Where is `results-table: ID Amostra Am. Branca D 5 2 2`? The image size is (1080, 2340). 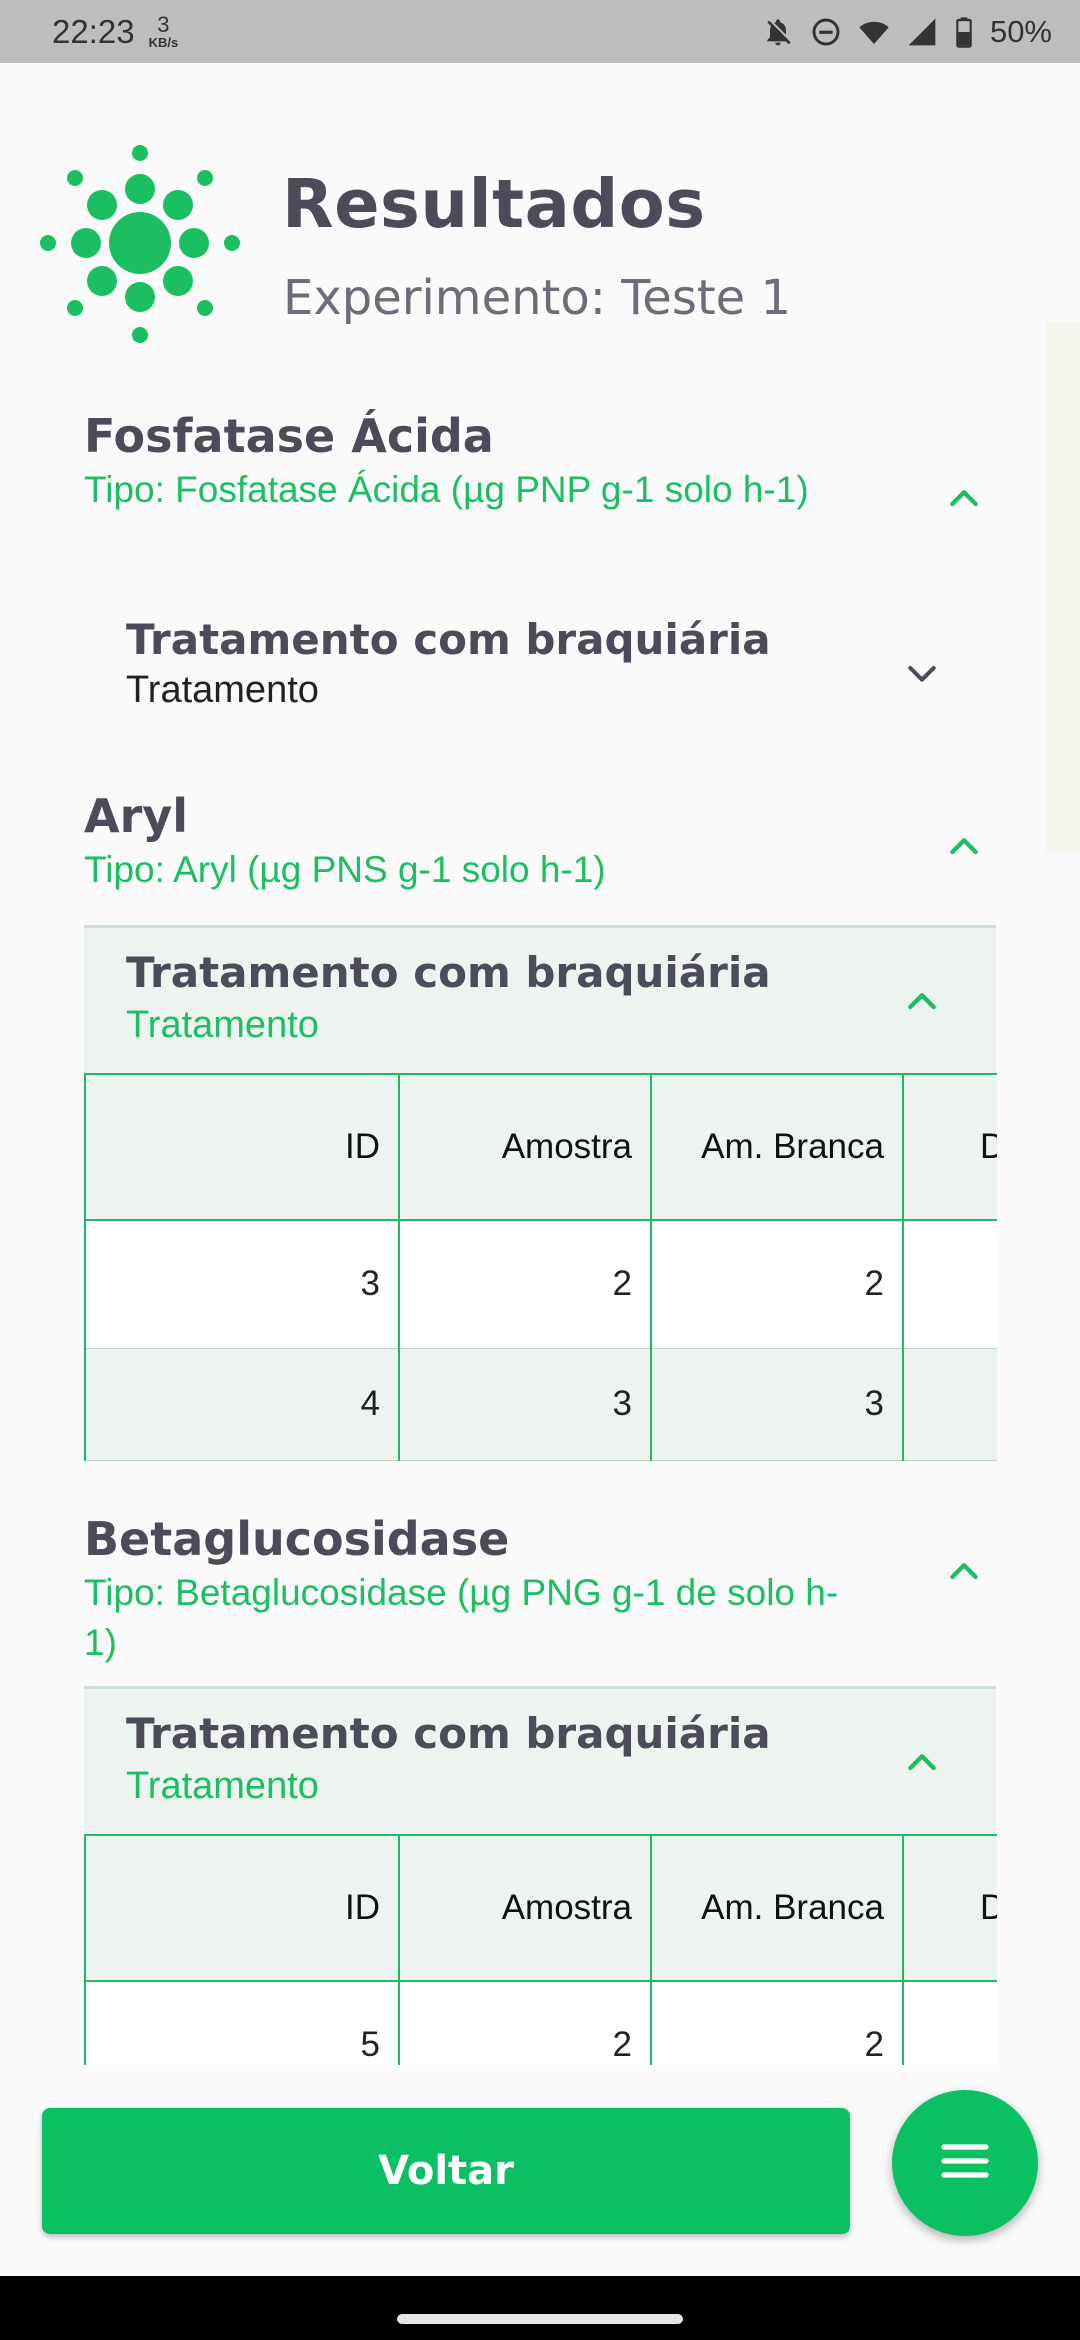 results-table: ID Amostra Am. Branca D 5 2 2 is located at coordinates (540, 1949).